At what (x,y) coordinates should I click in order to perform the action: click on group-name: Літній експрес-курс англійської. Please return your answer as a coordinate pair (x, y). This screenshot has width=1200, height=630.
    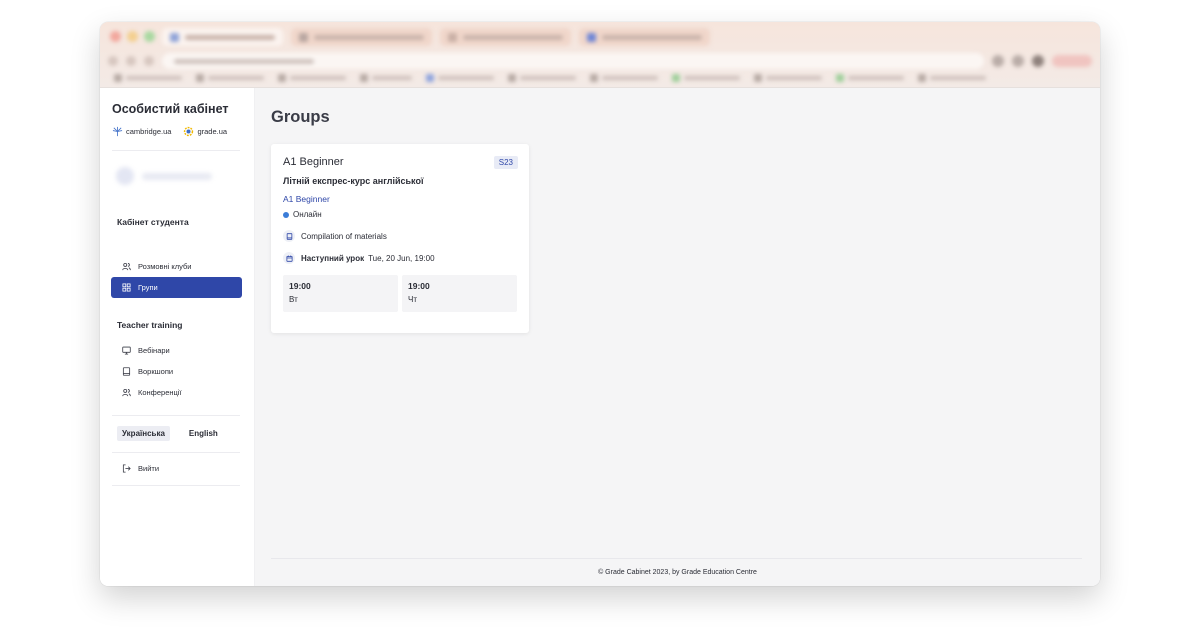
    Looking at the image, I should click on (353, 181).